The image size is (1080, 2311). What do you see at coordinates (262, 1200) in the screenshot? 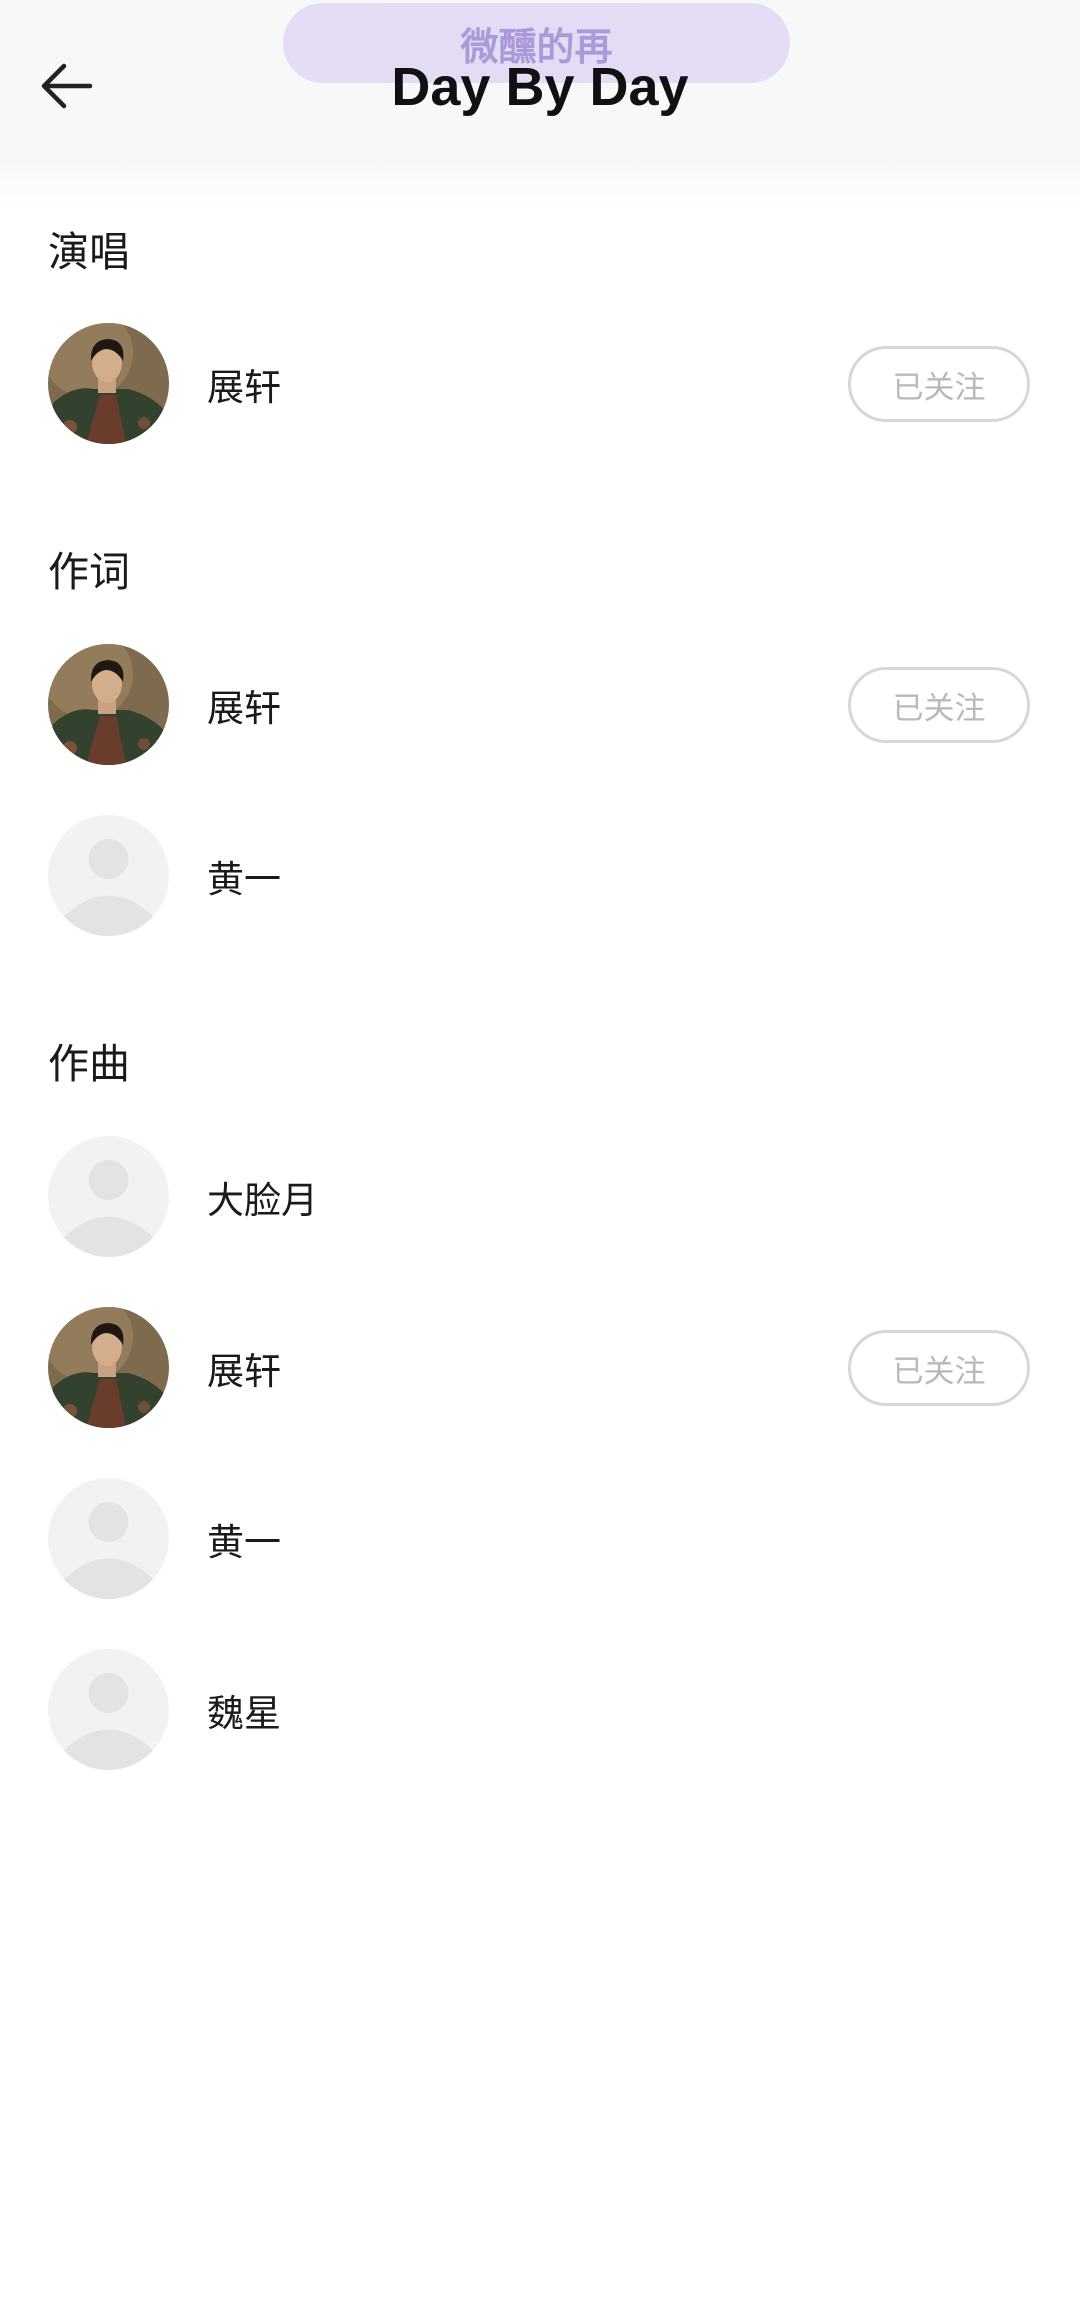
I see `artist-name: 大脸月` at bounding box center [262, 1200].